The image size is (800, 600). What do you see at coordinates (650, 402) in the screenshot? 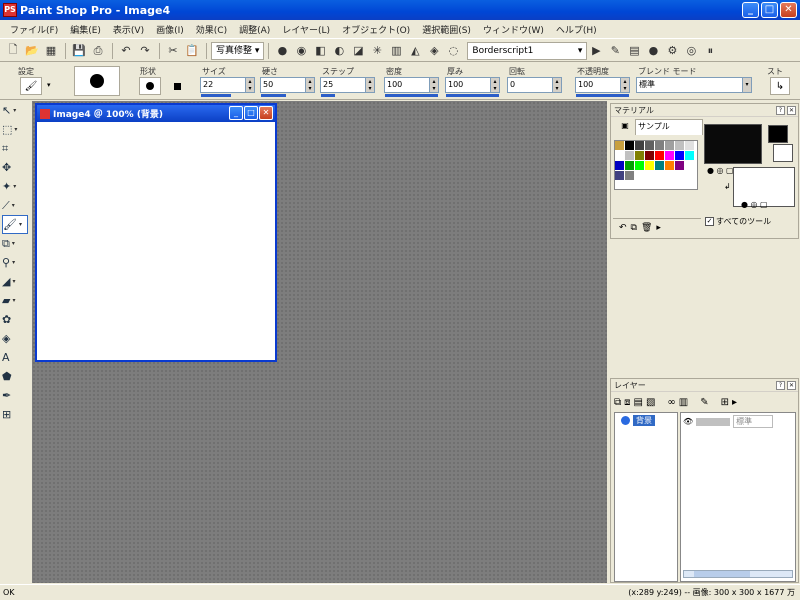
I see `new-mask-icon: ▧` at bounding box center [650, 402].